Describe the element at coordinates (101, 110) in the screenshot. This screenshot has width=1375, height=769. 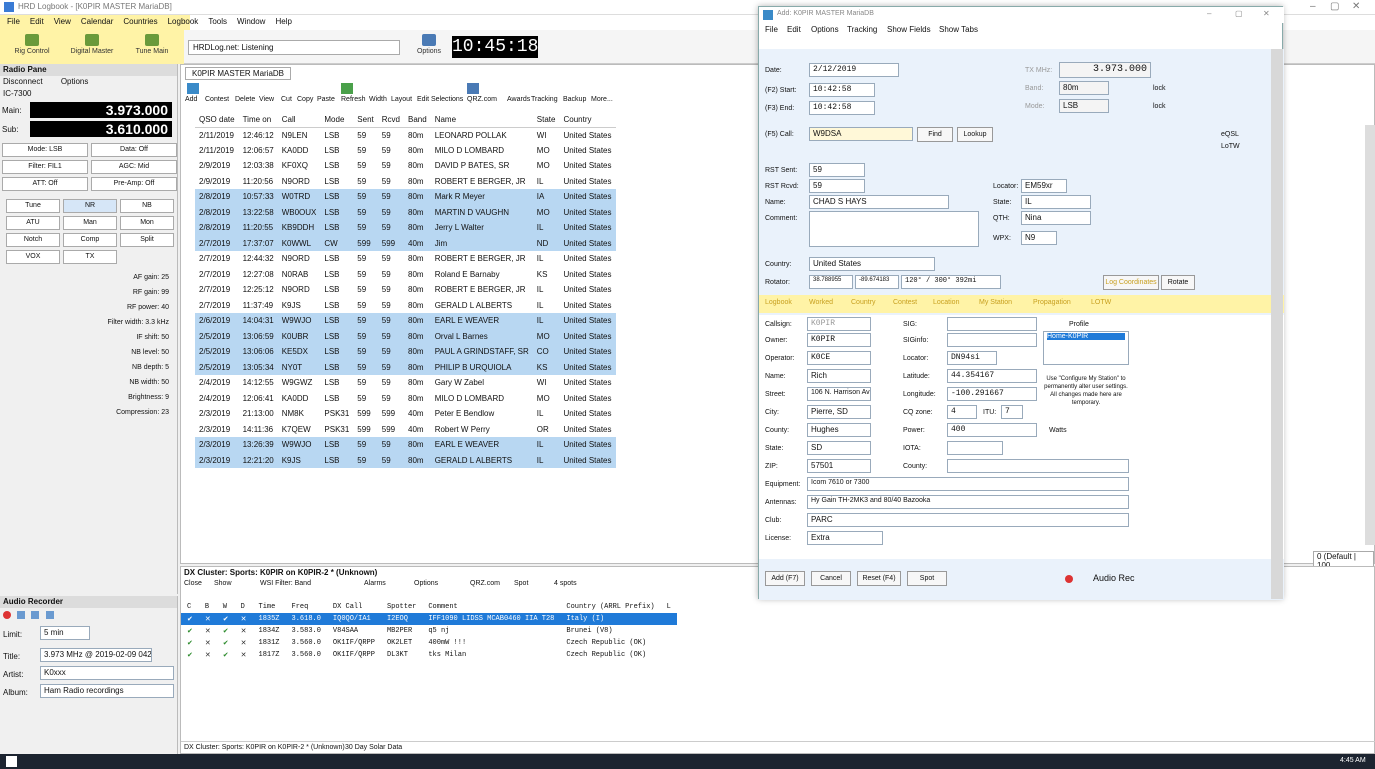
I see `main-frequency: 3.973.000` at that location.